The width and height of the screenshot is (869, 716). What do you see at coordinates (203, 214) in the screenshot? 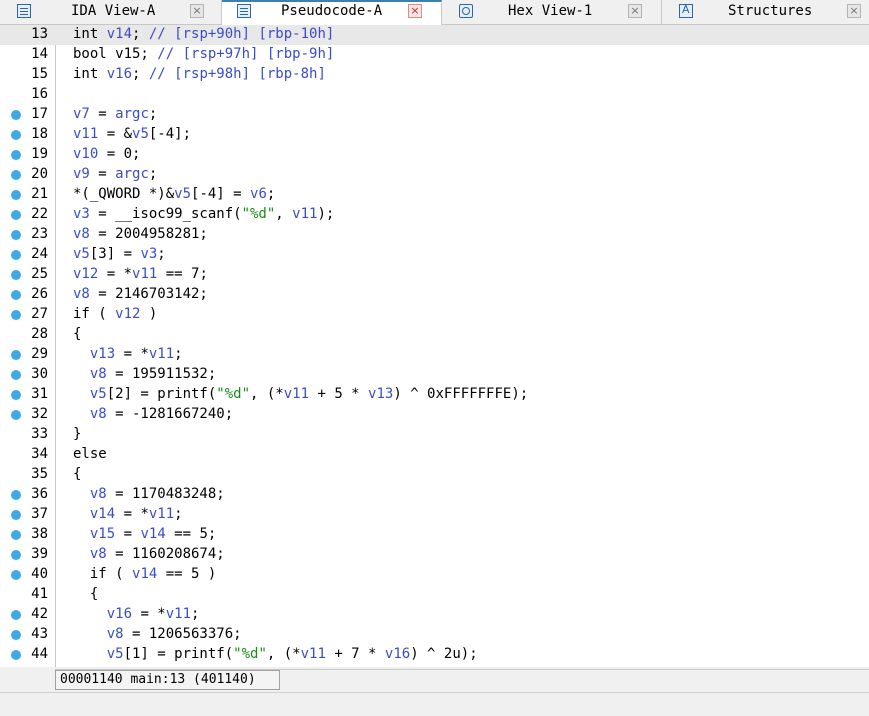
I see `code-text: v3 = __isoc99_scanf("%d", v11);` at bounding box center [203, 214].